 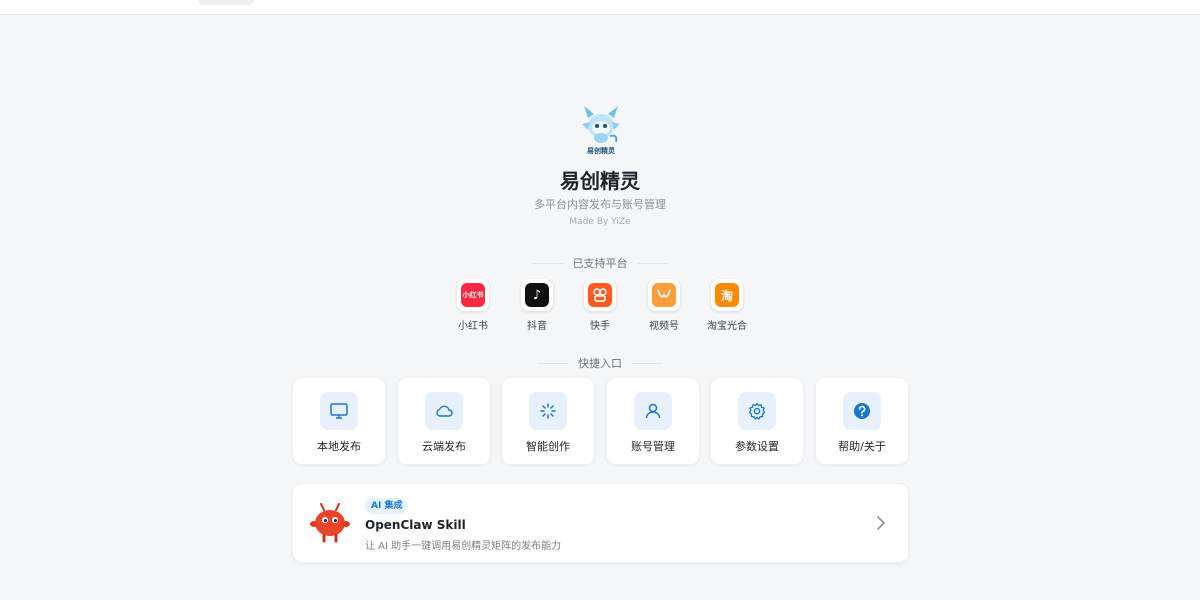 I want to click on top-bar, so click(x=600, y=7).